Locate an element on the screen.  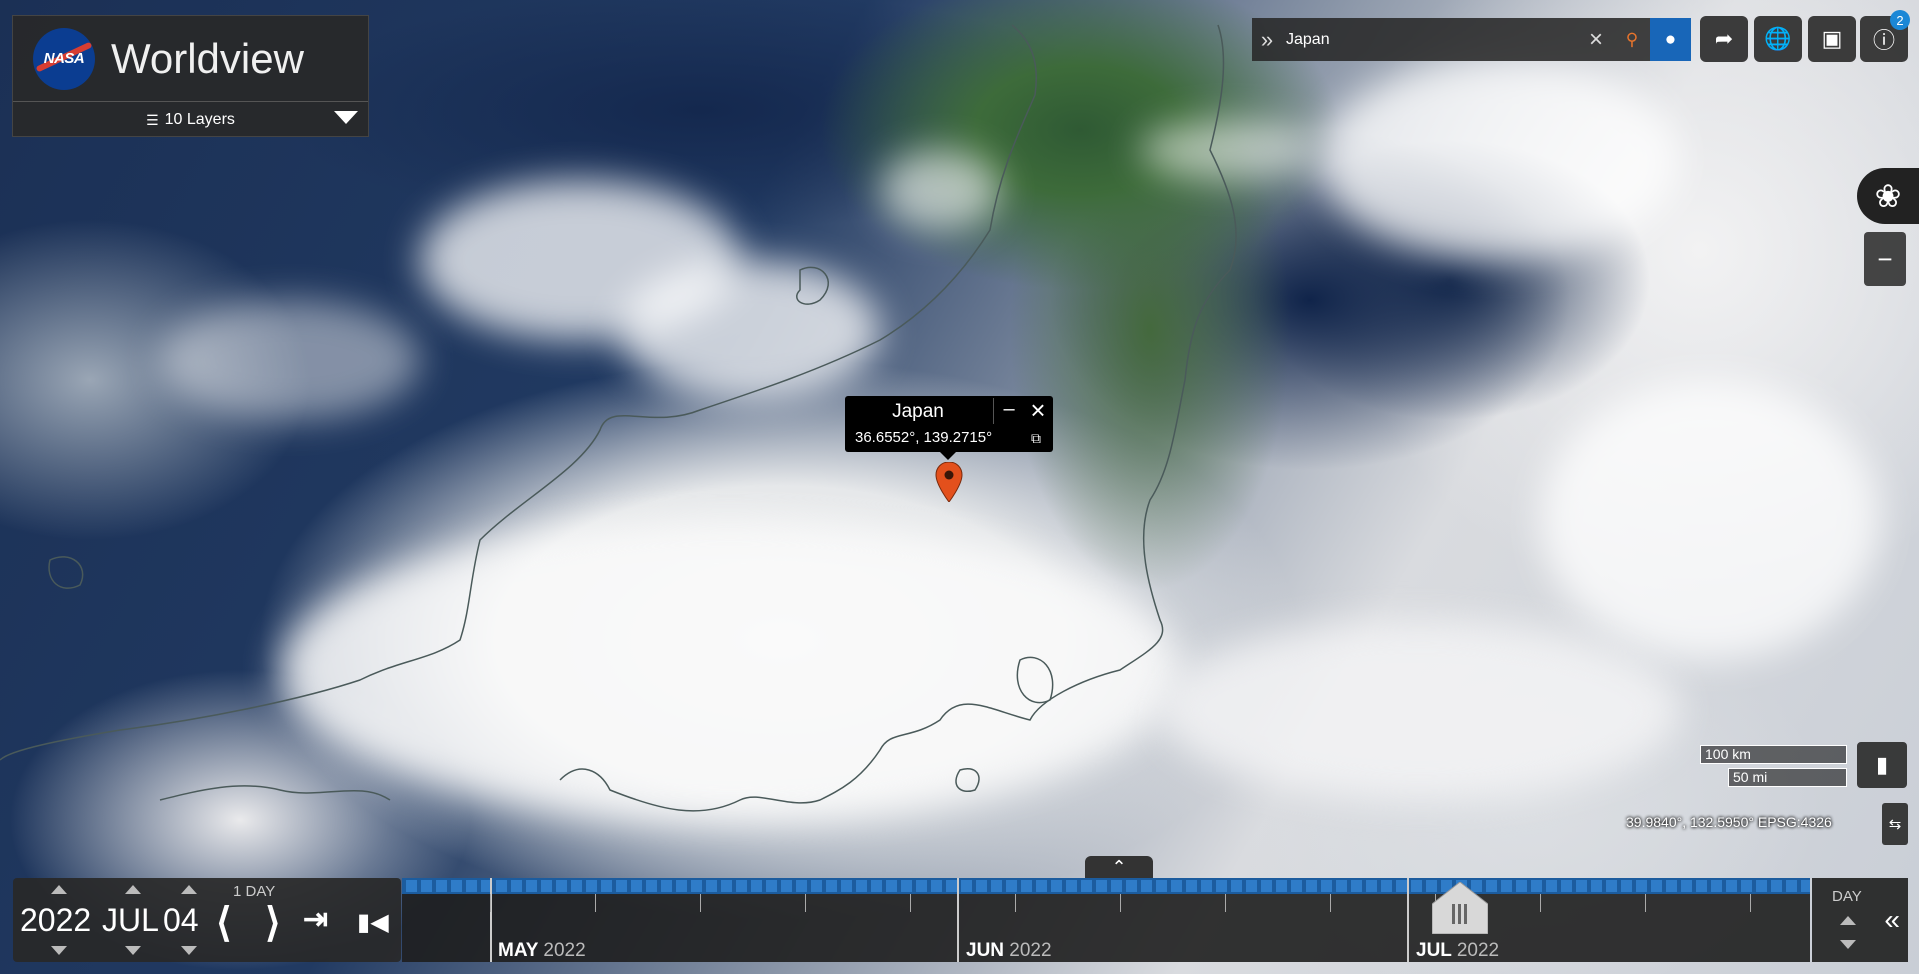
notification-badge: 2 is located at coordinates (1900, 20).